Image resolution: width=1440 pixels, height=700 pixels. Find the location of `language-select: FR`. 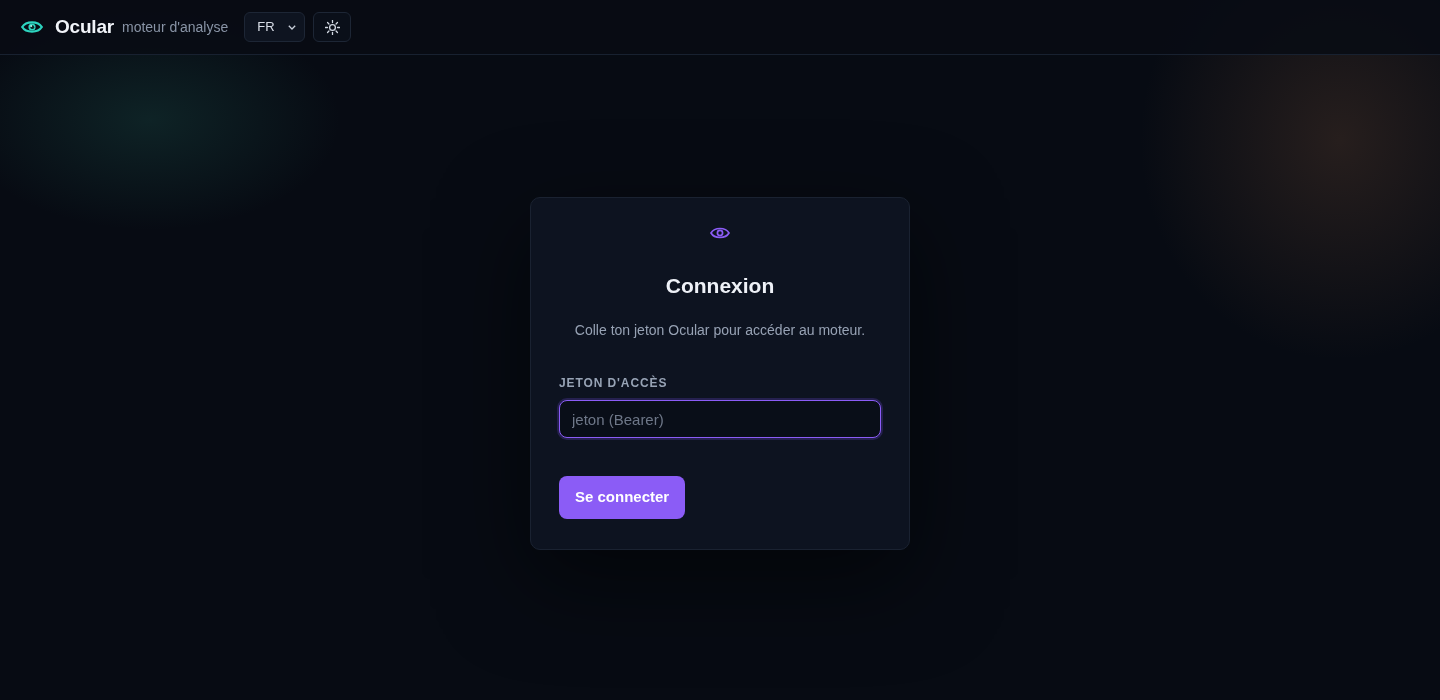

language-select: FR is located at coordinates (275, 27).